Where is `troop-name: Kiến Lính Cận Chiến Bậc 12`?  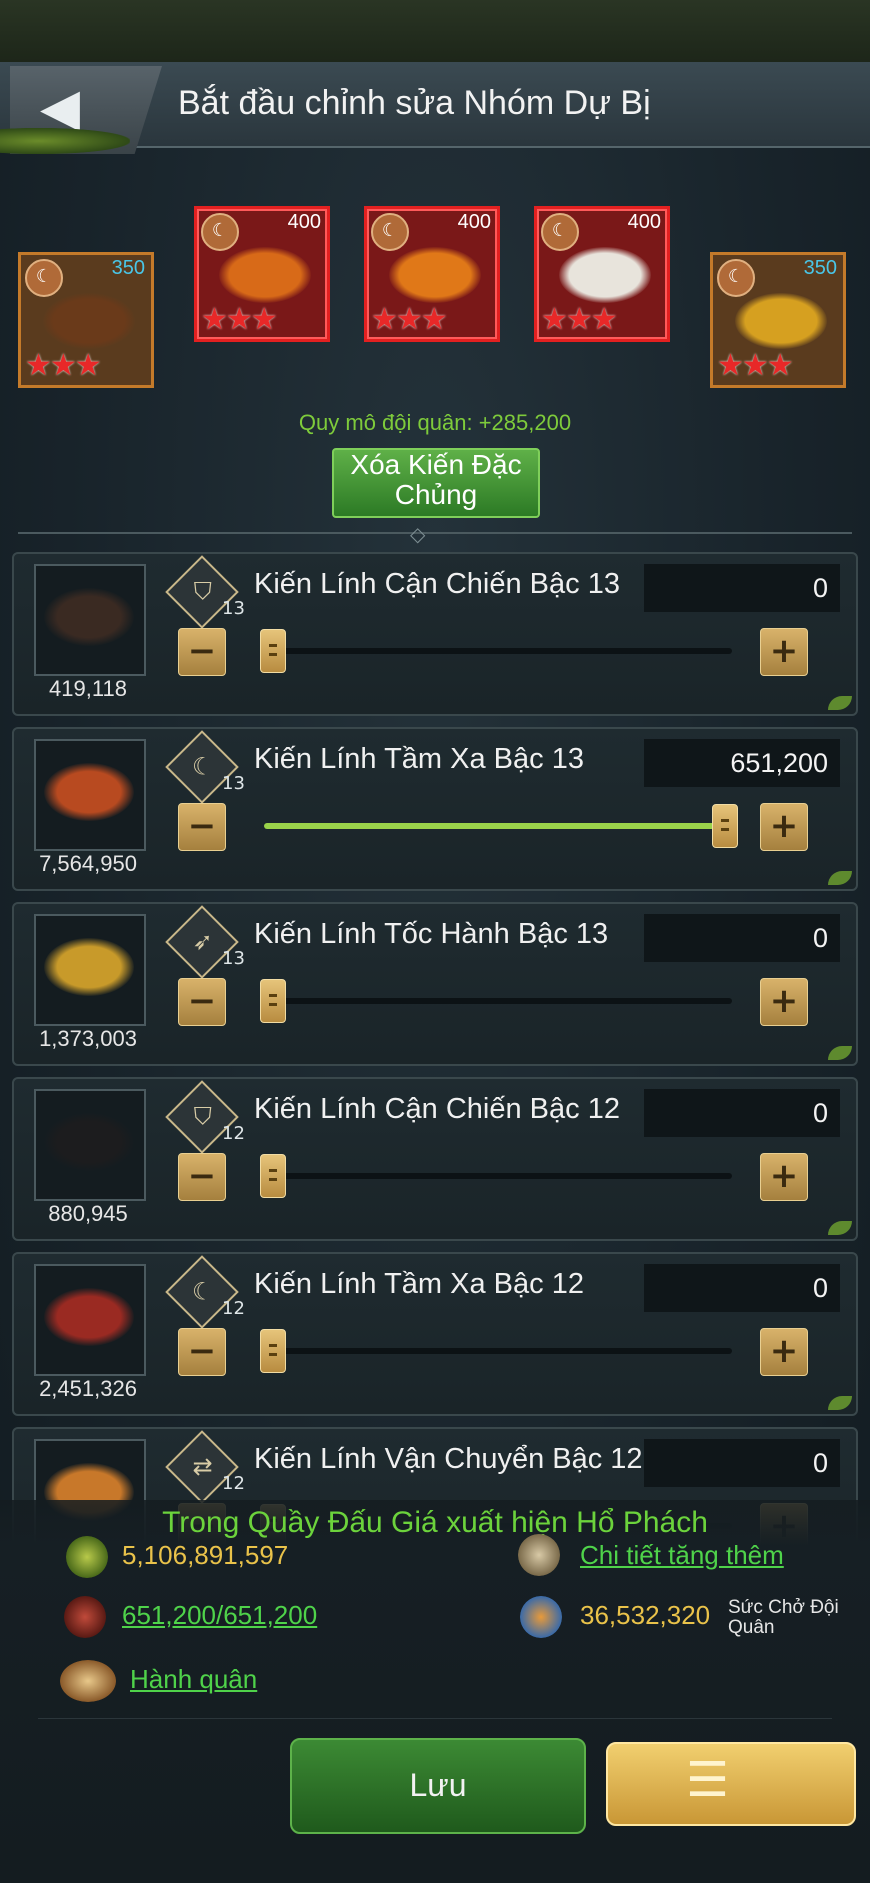
troop-name: Kiến Lính Cận Chiến Bậc 12 is located at coordinates (437, 1109).